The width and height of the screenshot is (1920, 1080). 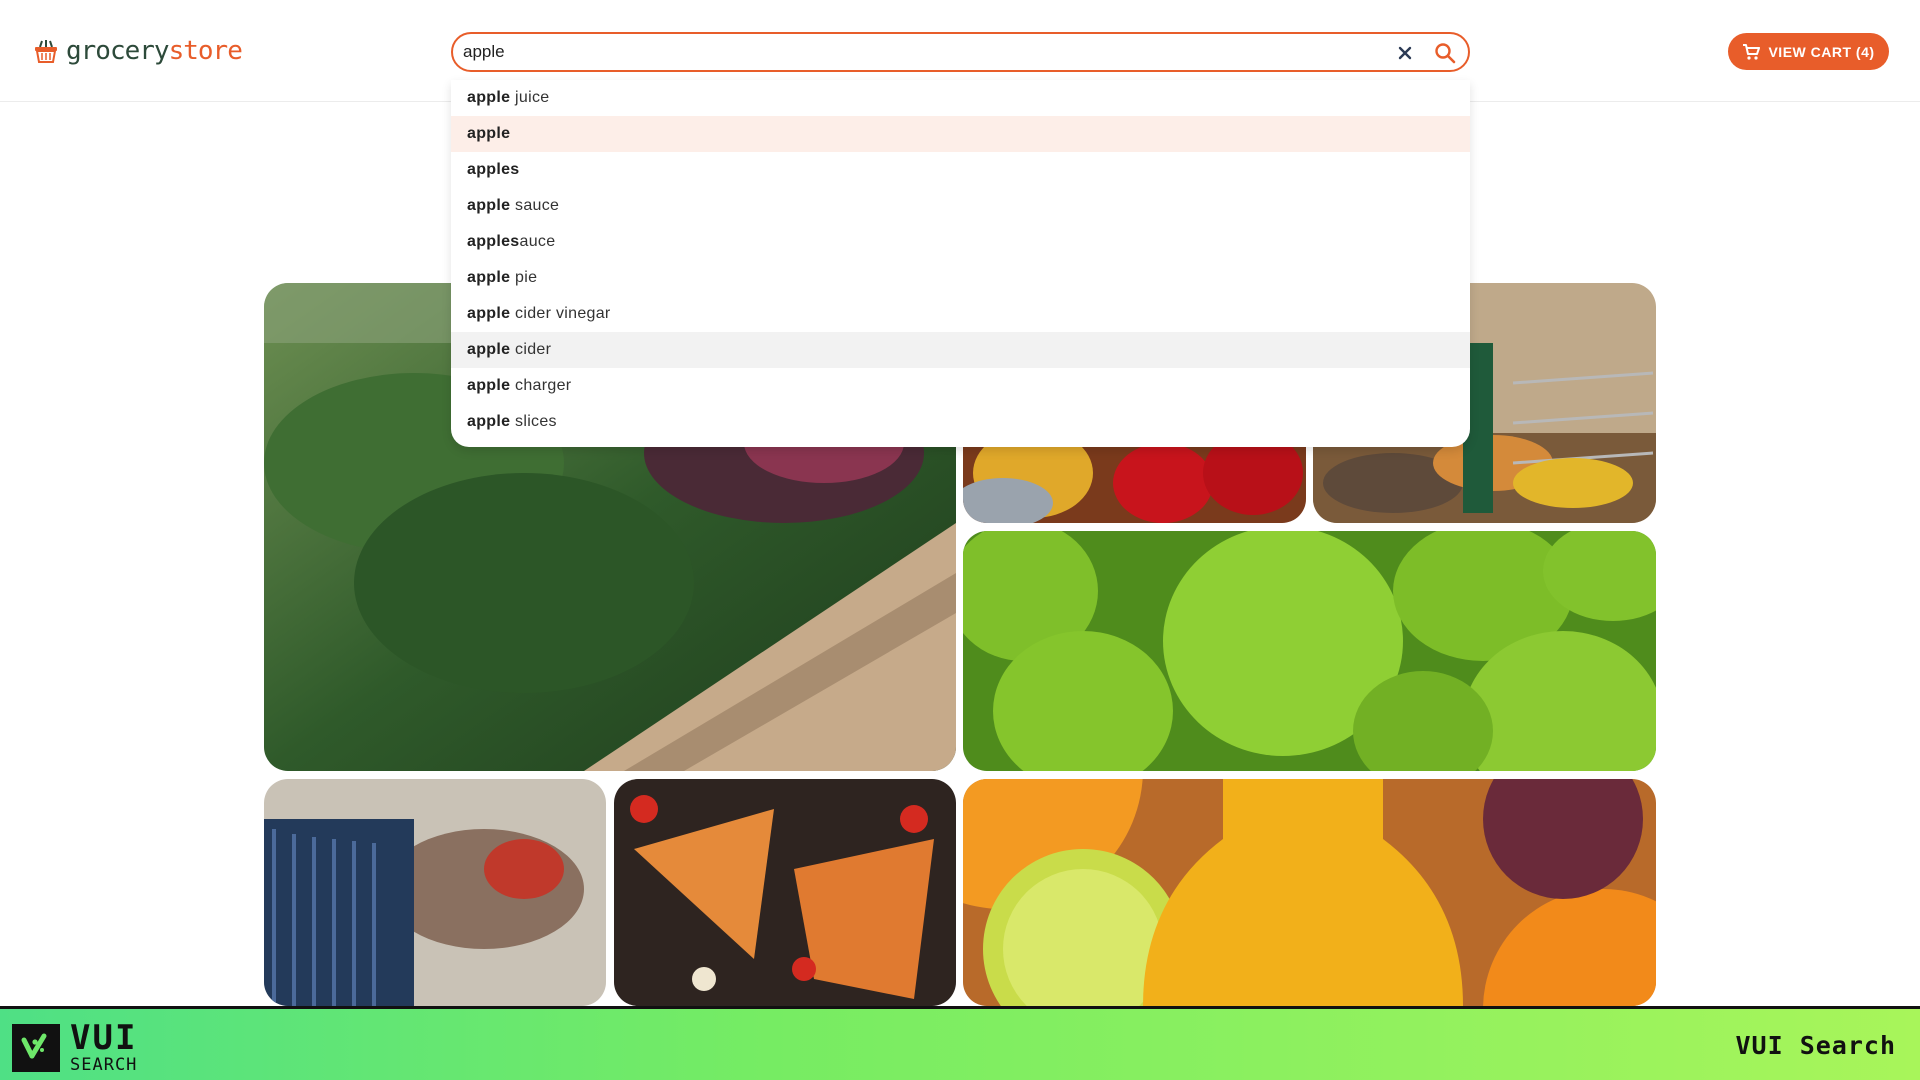 What do you see at coordinates (530, 97) in the screenshot?
I see `suggestion-rest: juice` at bounding box center [530, 97].